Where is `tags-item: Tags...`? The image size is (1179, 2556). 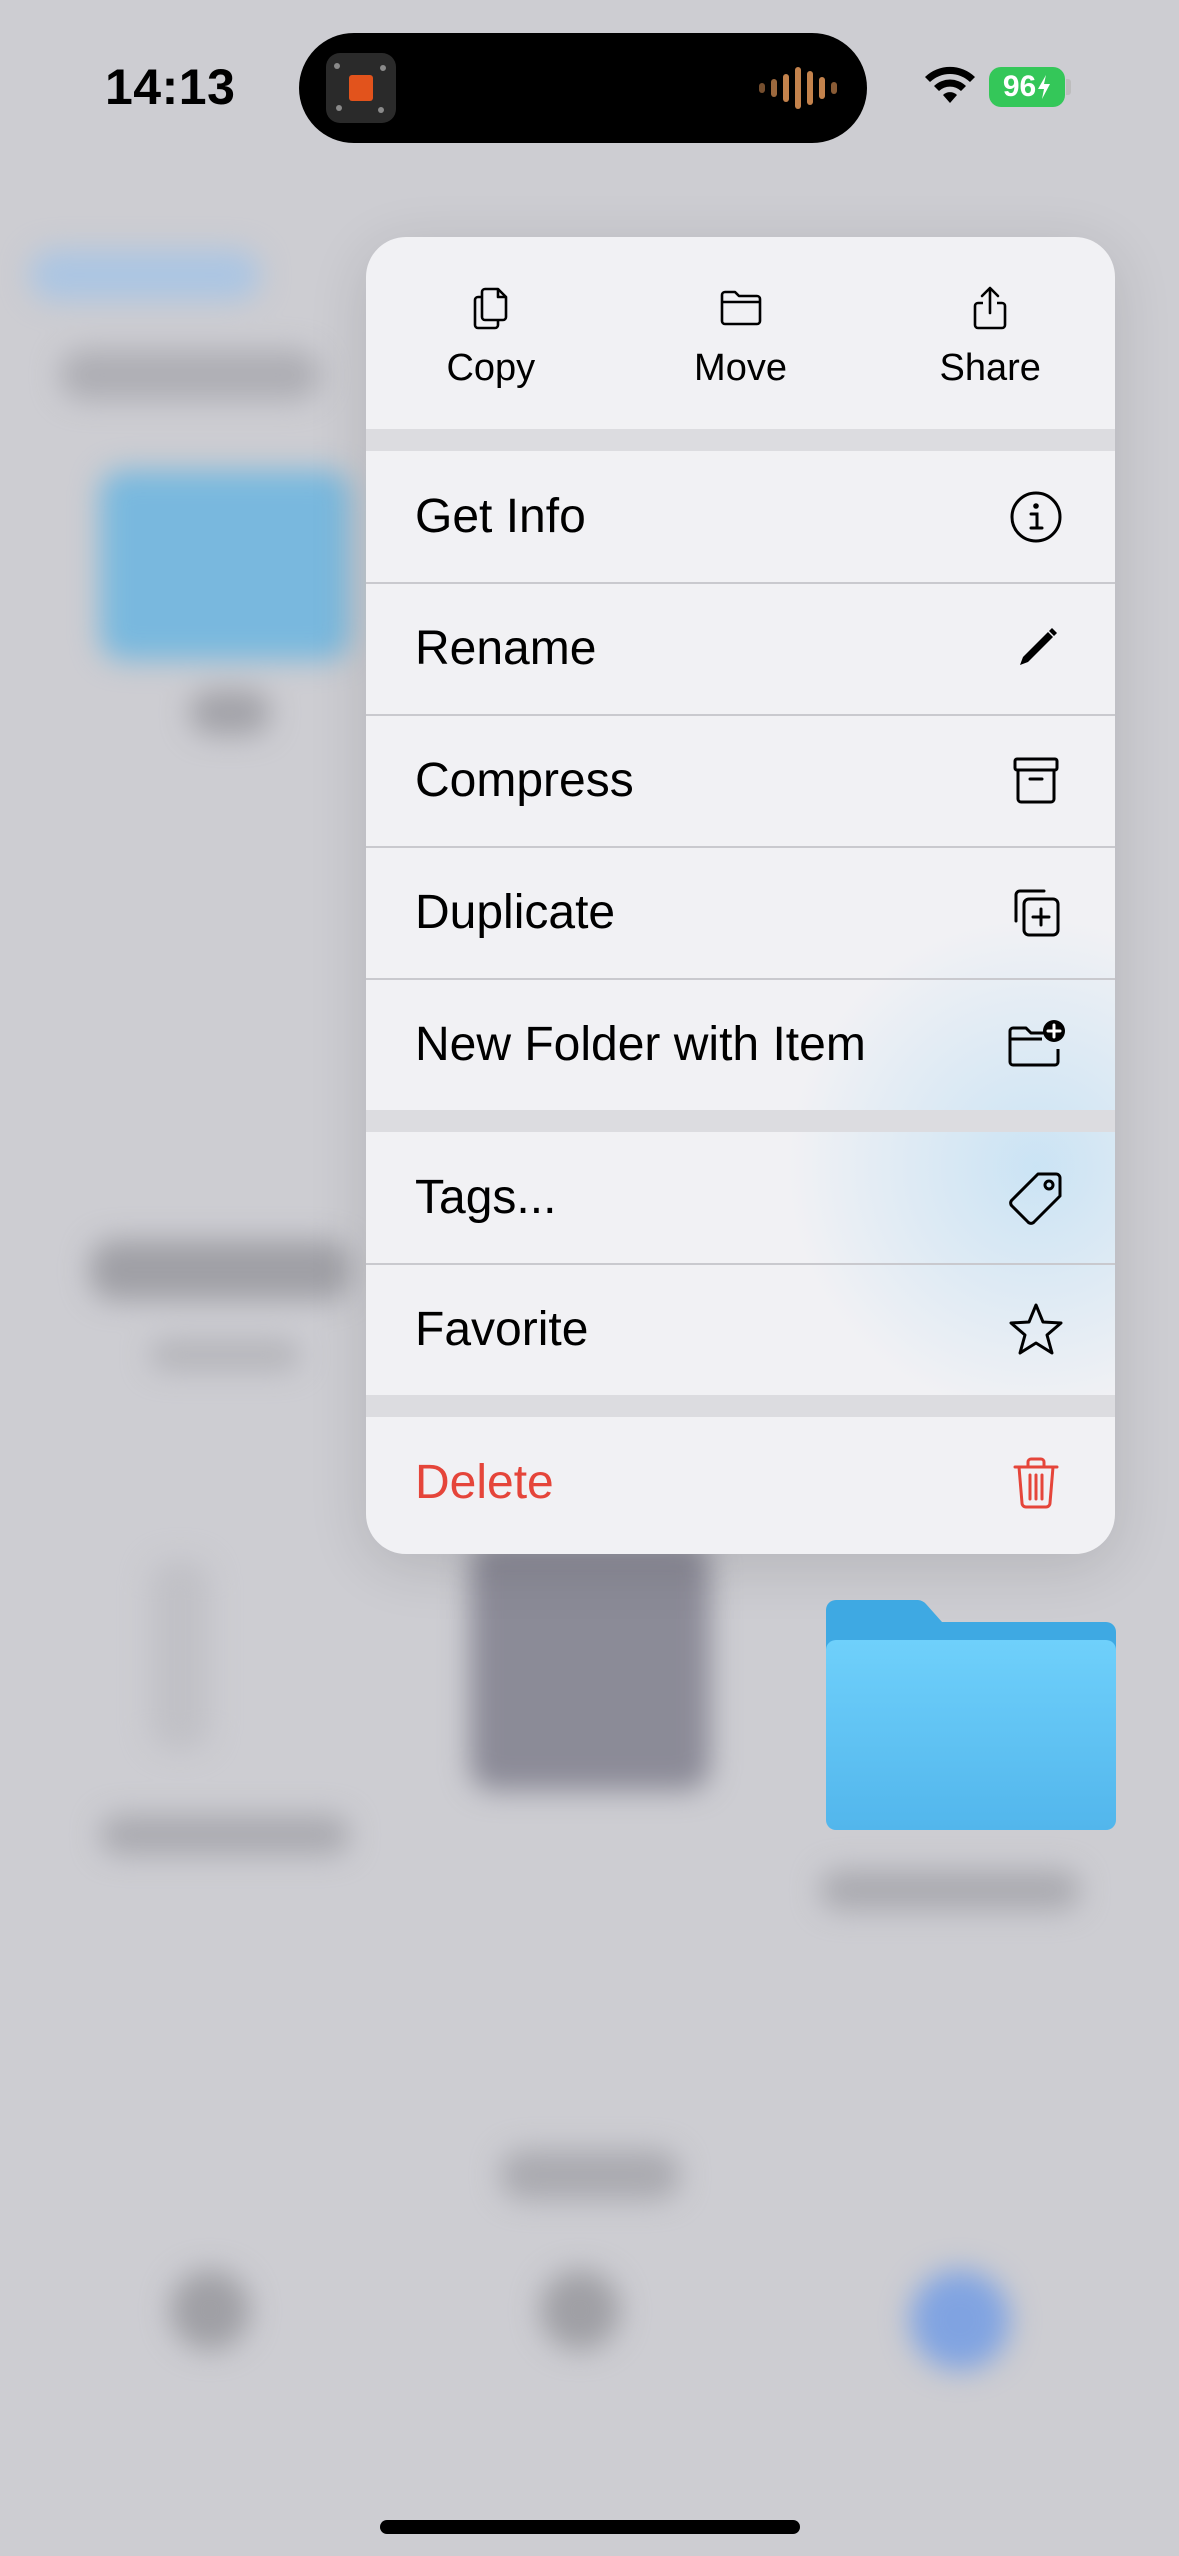 tags-item: Tags... is located at coordinates (740, 1197).